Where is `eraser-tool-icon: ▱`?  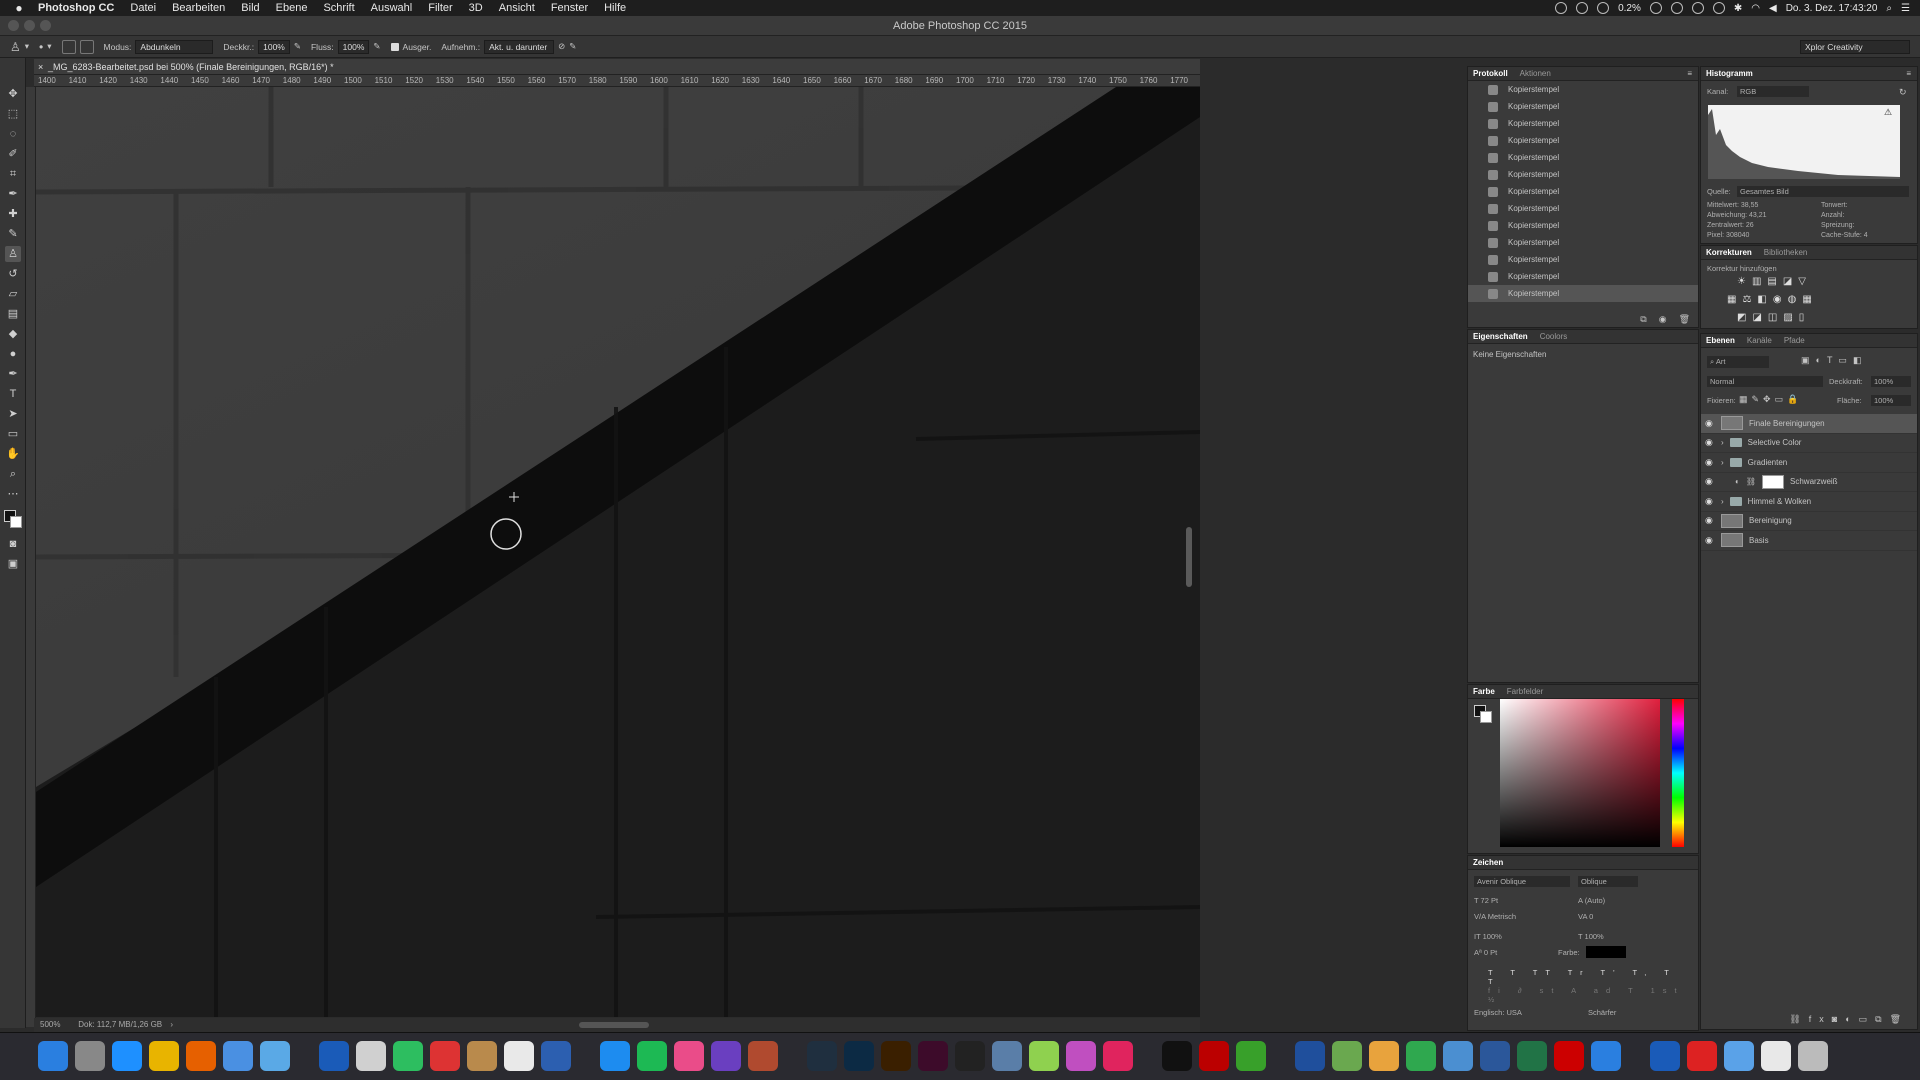 eraser-tool-icon: ▱ is located at coordinates (13, 294).